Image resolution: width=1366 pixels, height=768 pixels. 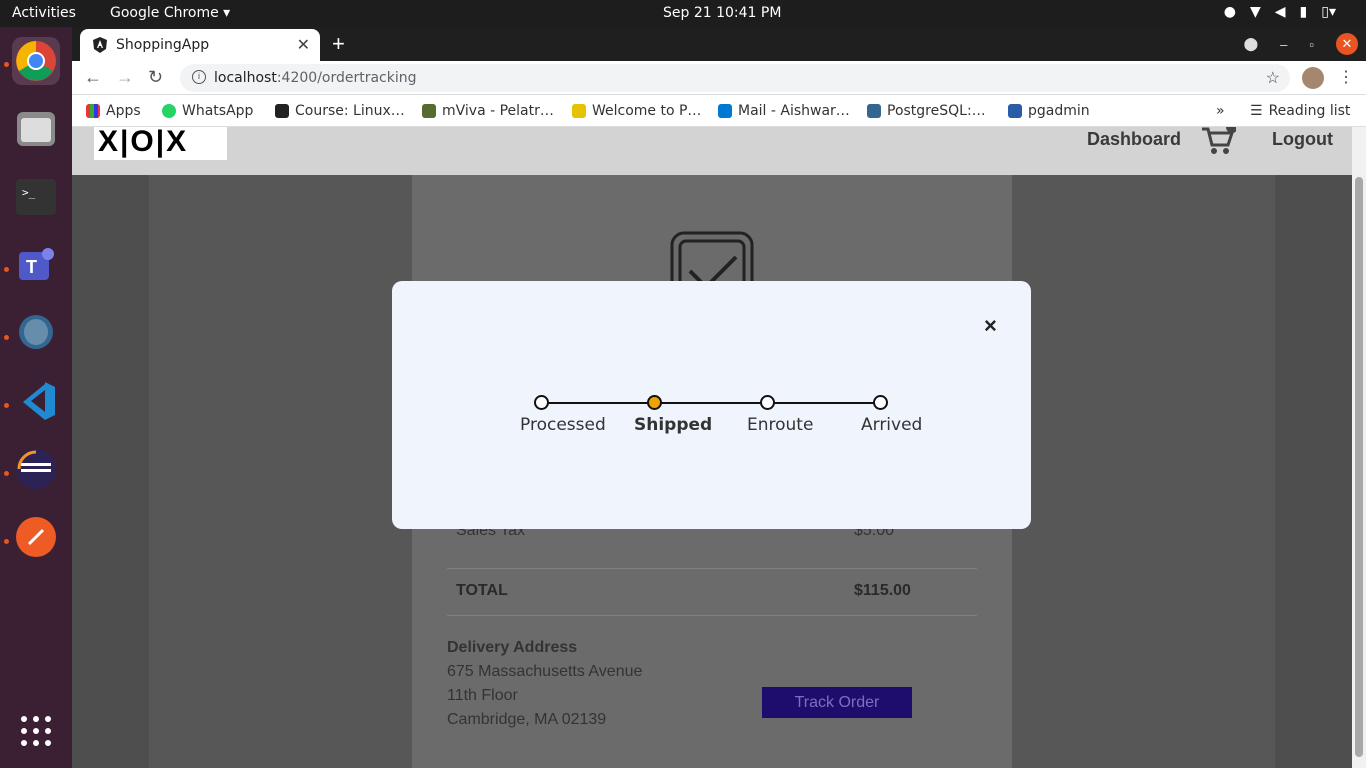 What do you see at coordinates (1346, 77) in the screenshot?
I see `chrome-menu-icon: ⋮` at bounding box center [1346, 77].